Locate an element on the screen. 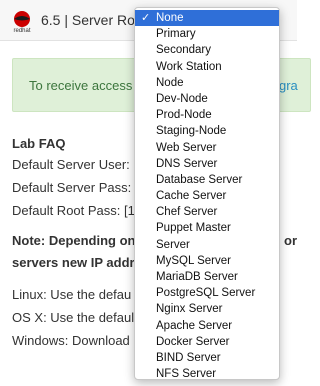 The height and width of the screenshot is (386, 320). dropdown-option-label: None is located at coordinates (170, 18).